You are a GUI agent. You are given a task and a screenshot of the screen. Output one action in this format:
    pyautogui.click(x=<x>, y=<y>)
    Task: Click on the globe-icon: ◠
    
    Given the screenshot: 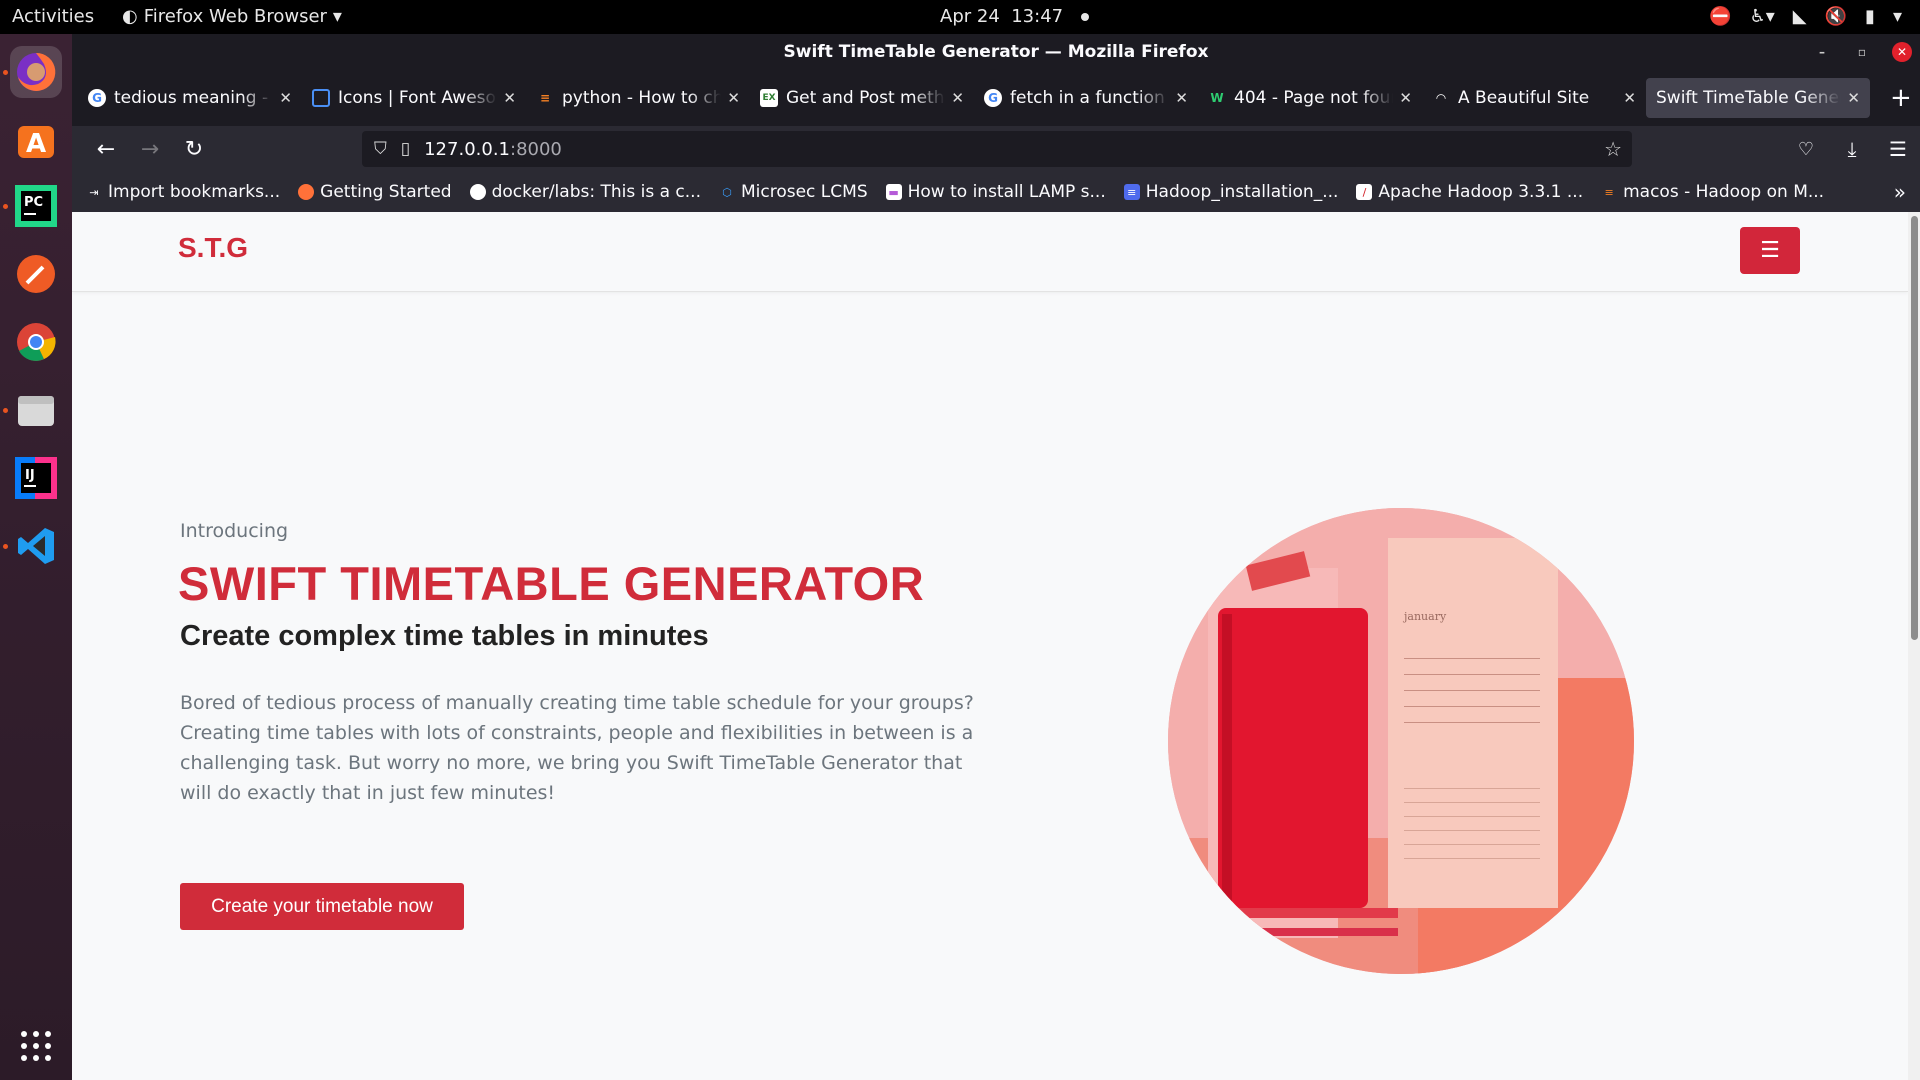 What is the action you would take?
    pyautogui.click(x=1441, y=98)
    